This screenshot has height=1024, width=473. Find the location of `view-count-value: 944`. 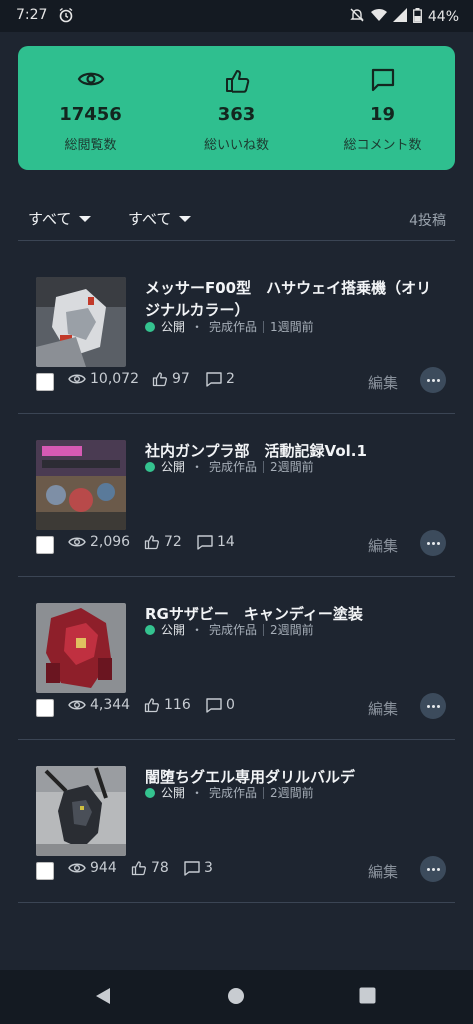

view-count-value: 944 is located at coordinates (103, 868).